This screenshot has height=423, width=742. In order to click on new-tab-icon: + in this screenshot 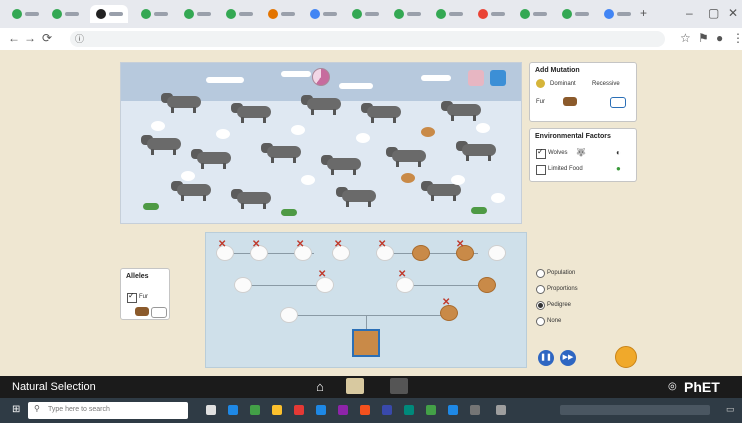, I will do `click(643, 13)`.